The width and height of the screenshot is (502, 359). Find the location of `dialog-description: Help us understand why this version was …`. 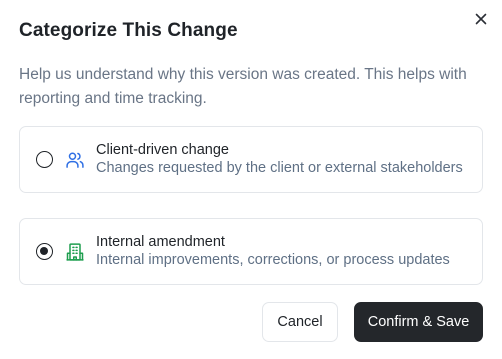

dialog-description: Help us understand why this version was … is located at coordinates (243, 86).